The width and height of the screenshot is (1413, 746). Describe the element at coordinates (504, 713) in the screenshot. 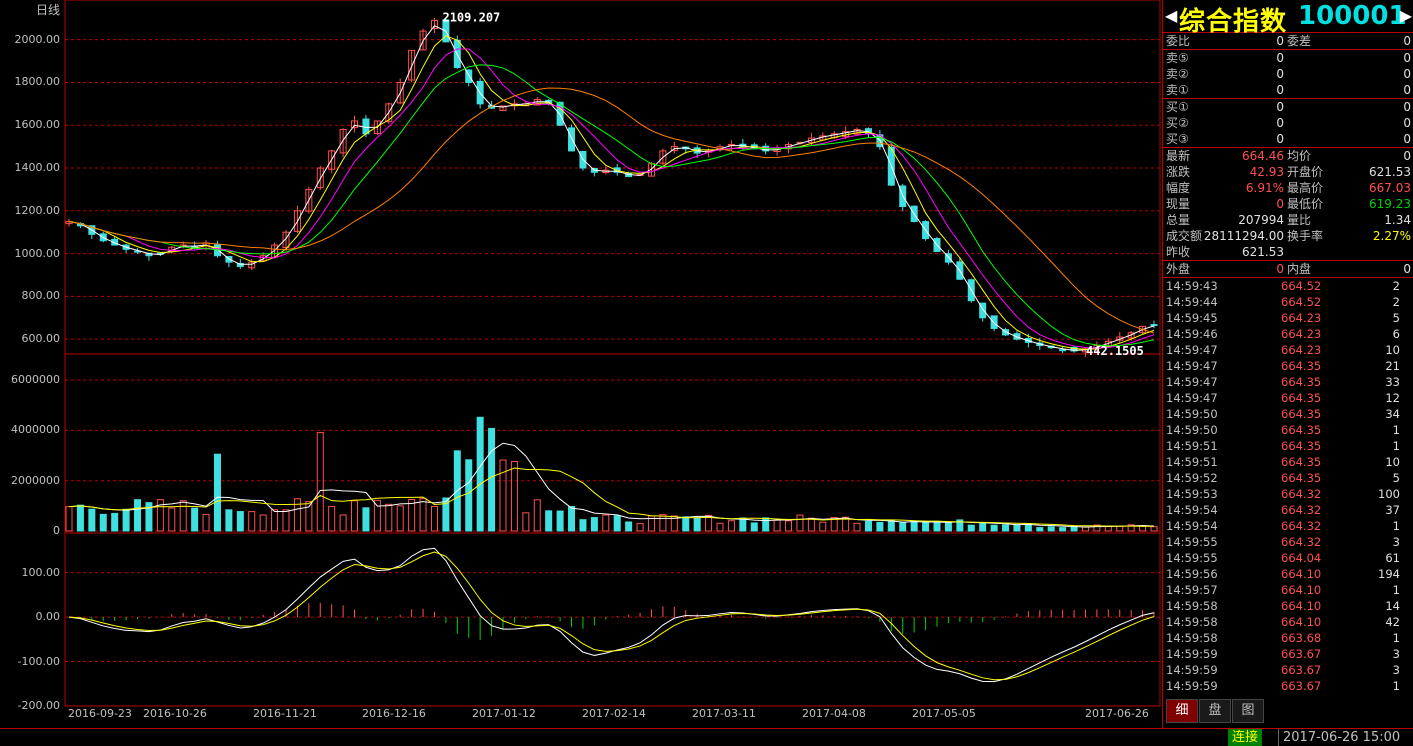

I see `date-label: 2017-01-12` at that location.